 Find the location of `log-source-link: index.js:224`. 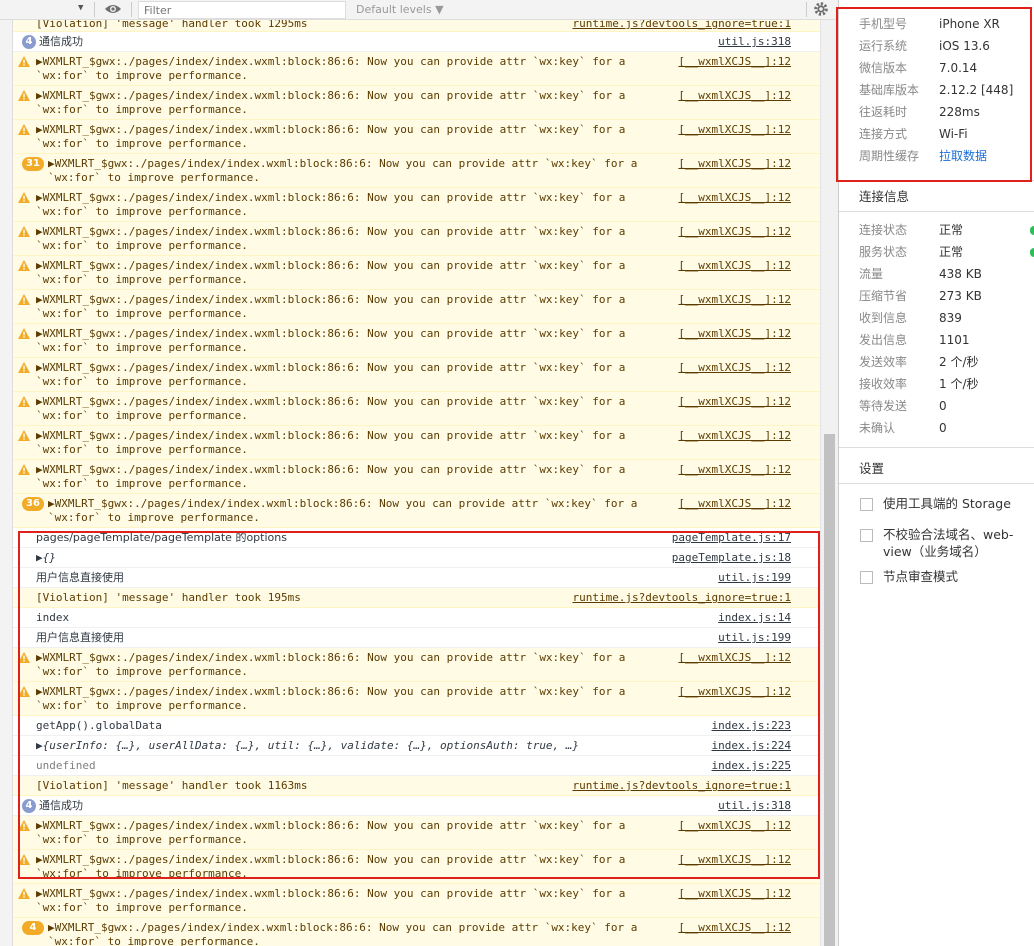

log-source-link: index.js:224 is located at coordinates (751, 746).